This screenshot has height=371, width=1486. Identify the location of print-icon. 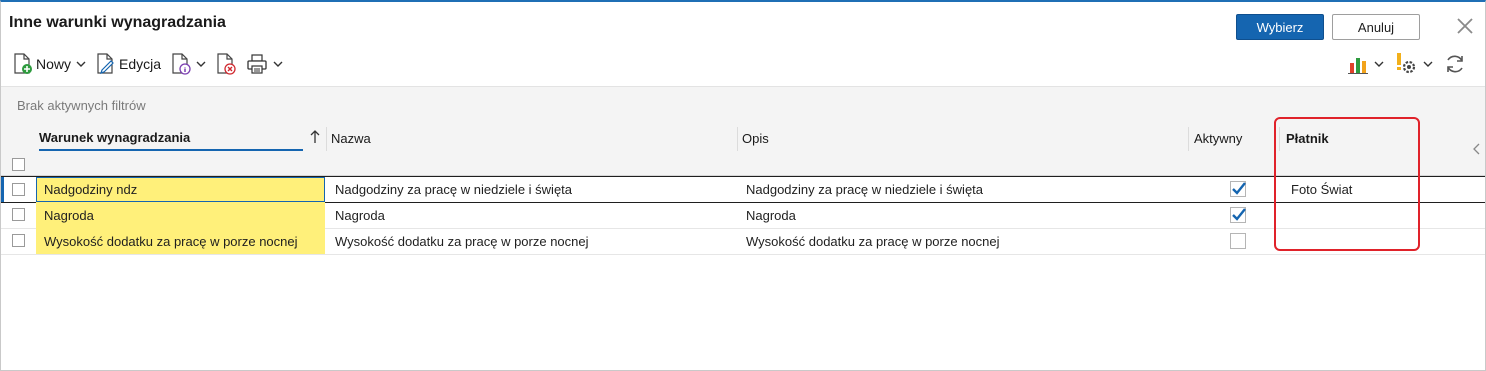
(257, 64).